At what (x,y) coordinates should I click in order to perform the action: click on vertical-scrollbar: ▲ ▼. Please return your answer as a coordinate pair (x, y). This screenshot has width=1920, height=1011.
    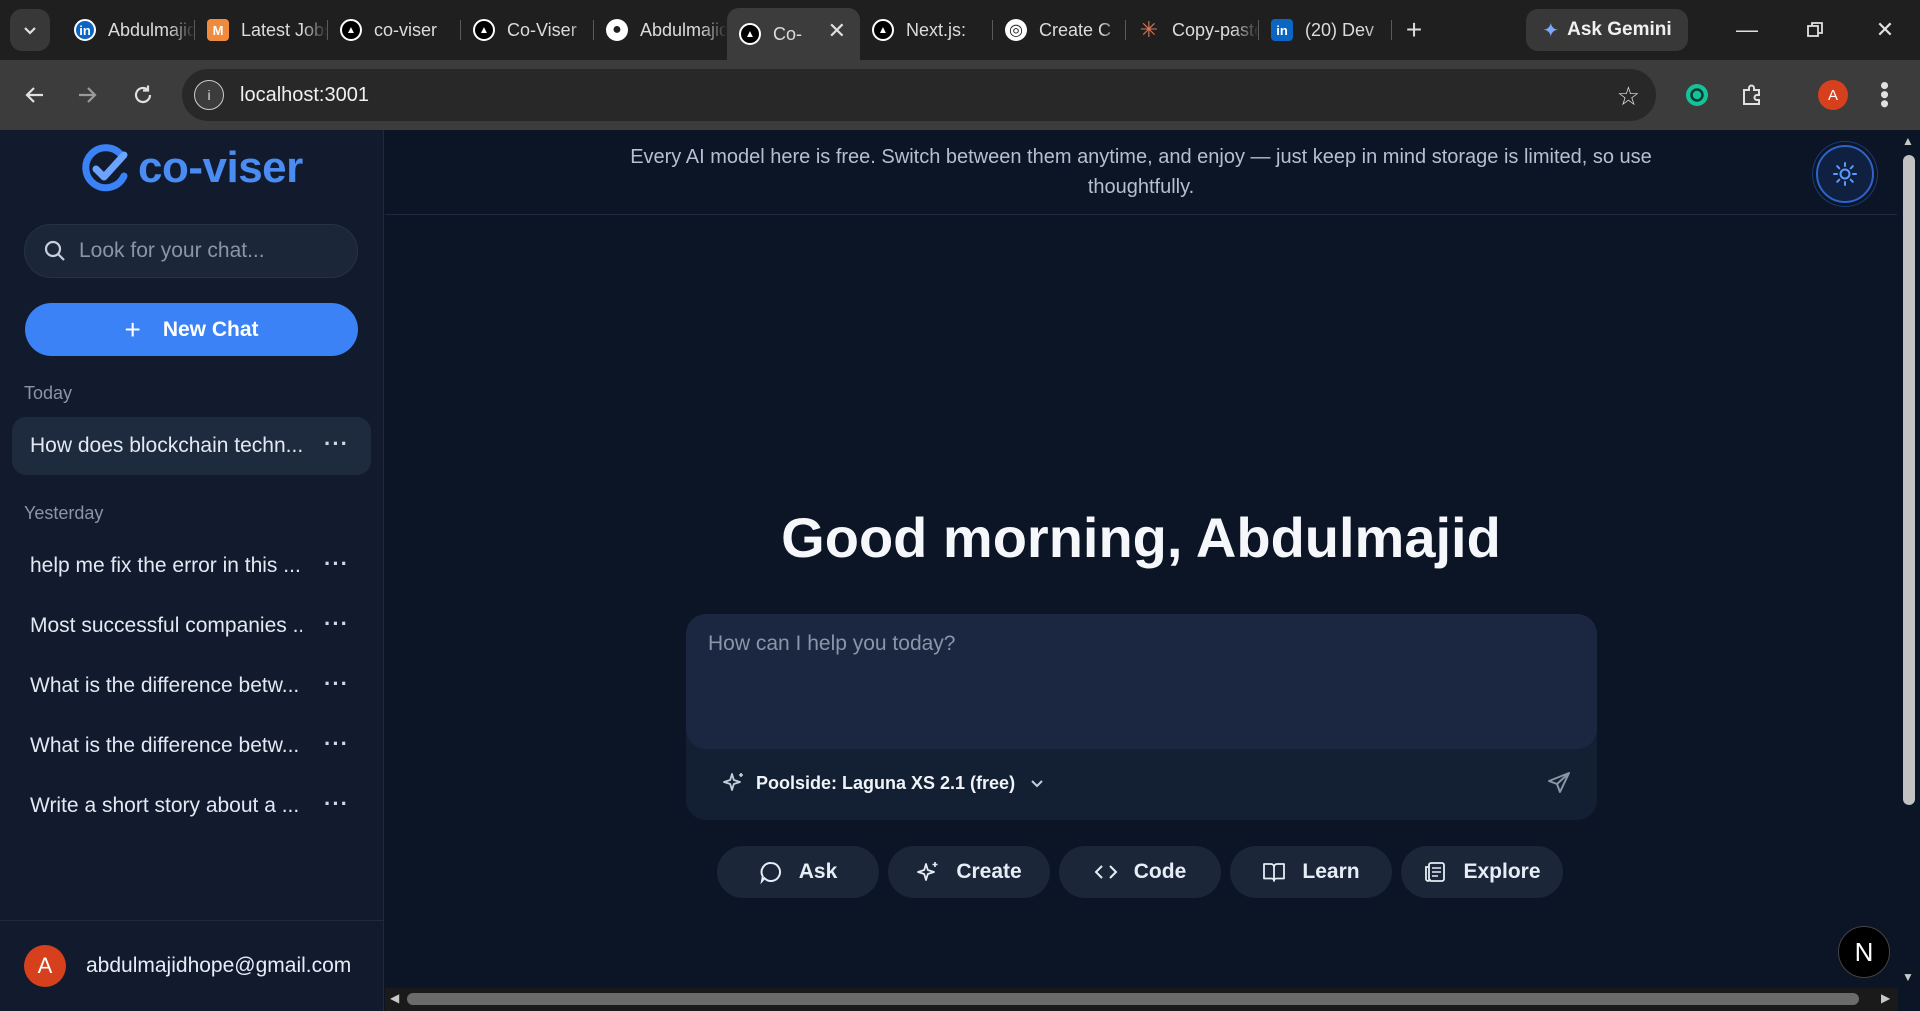
    Looking at the image, I should click on (1909, 559).